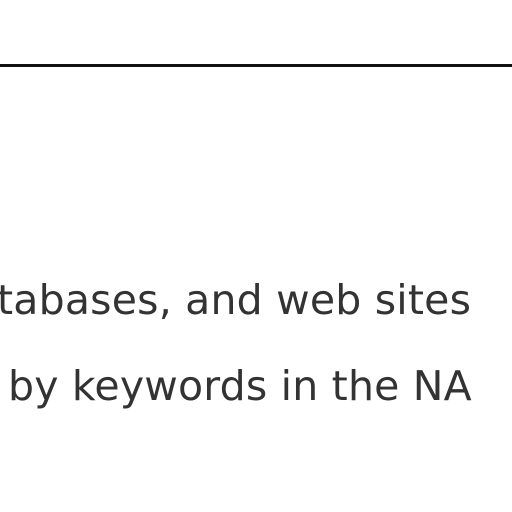 The width and height of the screenshot is (512, 512). Describe the element at coordinates (236, 300) in the screenshot. I see `body-text-line-1-text: tabases, and web sites` at that location.